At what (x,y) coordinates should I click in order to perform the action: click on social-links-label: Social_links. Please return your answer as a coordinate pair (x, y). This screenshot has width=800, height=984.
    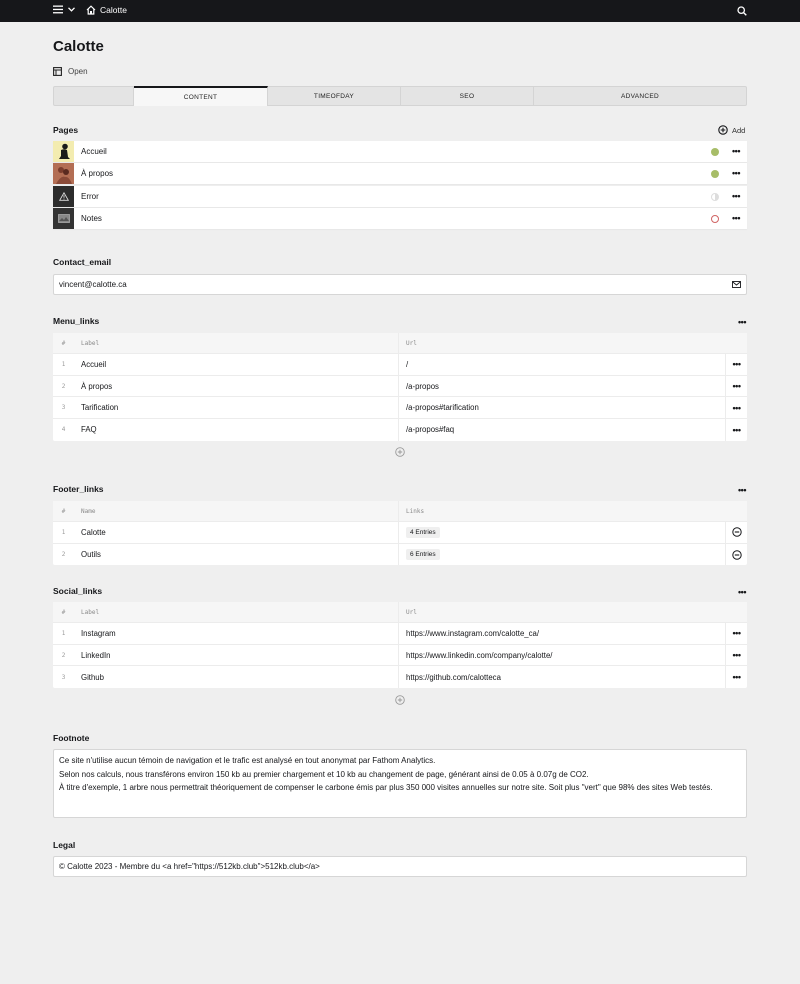
    Looking at the image, I should click on (78, 591).